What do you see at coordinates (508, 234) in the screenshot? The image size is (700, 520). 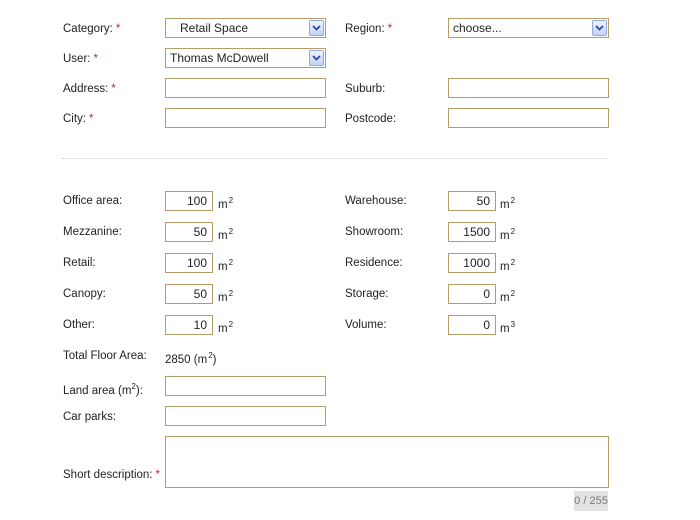 I see `showroom-unit: m2` at bounding box center [508, 234].